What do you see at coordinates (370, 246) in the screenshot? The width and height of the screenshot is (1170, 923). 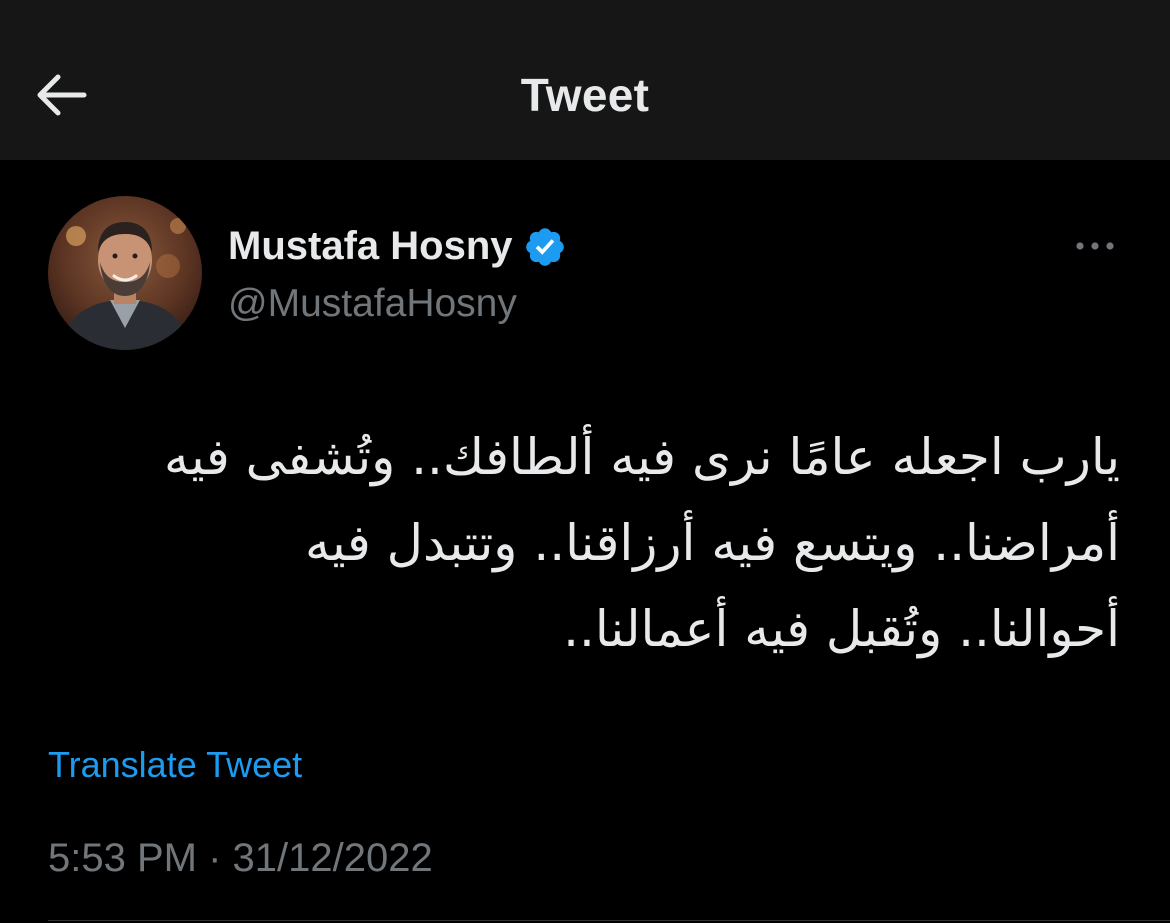 I see `author-name-label: Mustafa Hosny` at bounding box center [370, 246].